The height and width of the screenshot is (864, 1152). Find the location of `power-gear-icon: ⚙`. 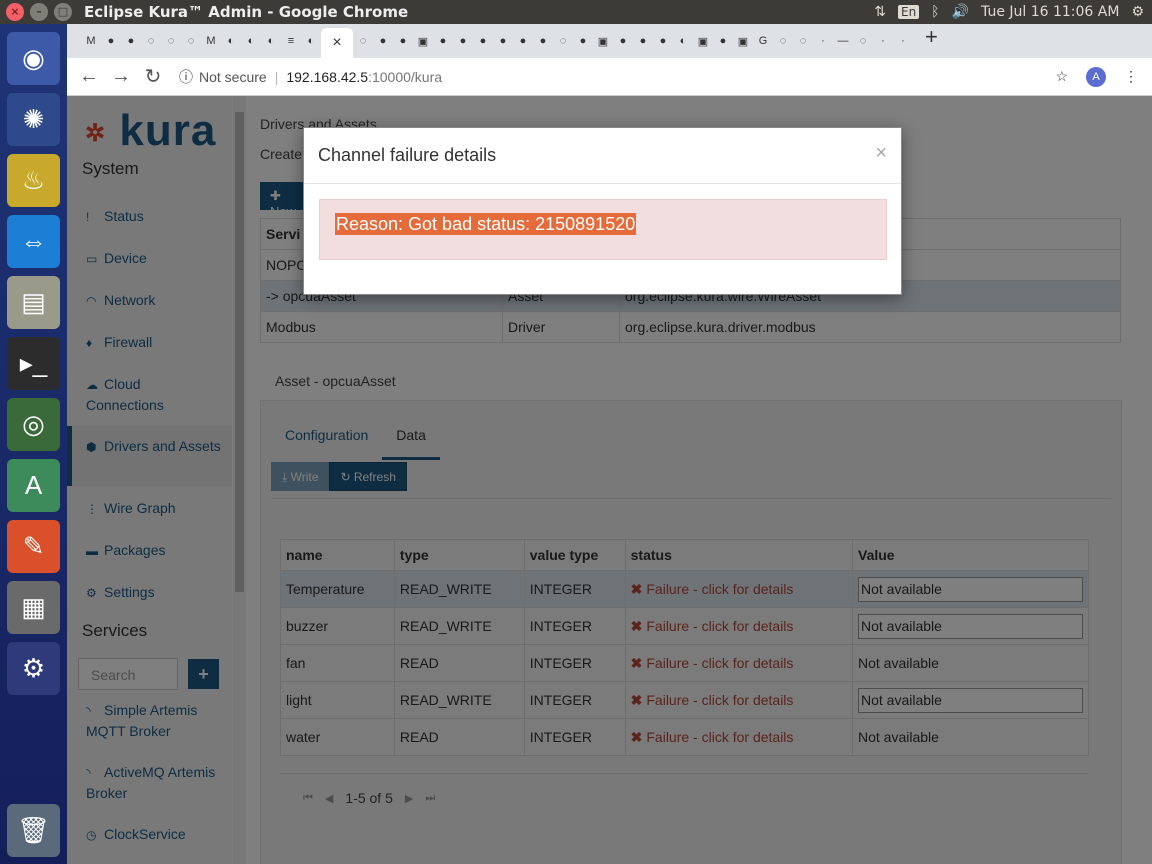

power-gear-icon: ⚙ is located at coordinates (1137, 12).